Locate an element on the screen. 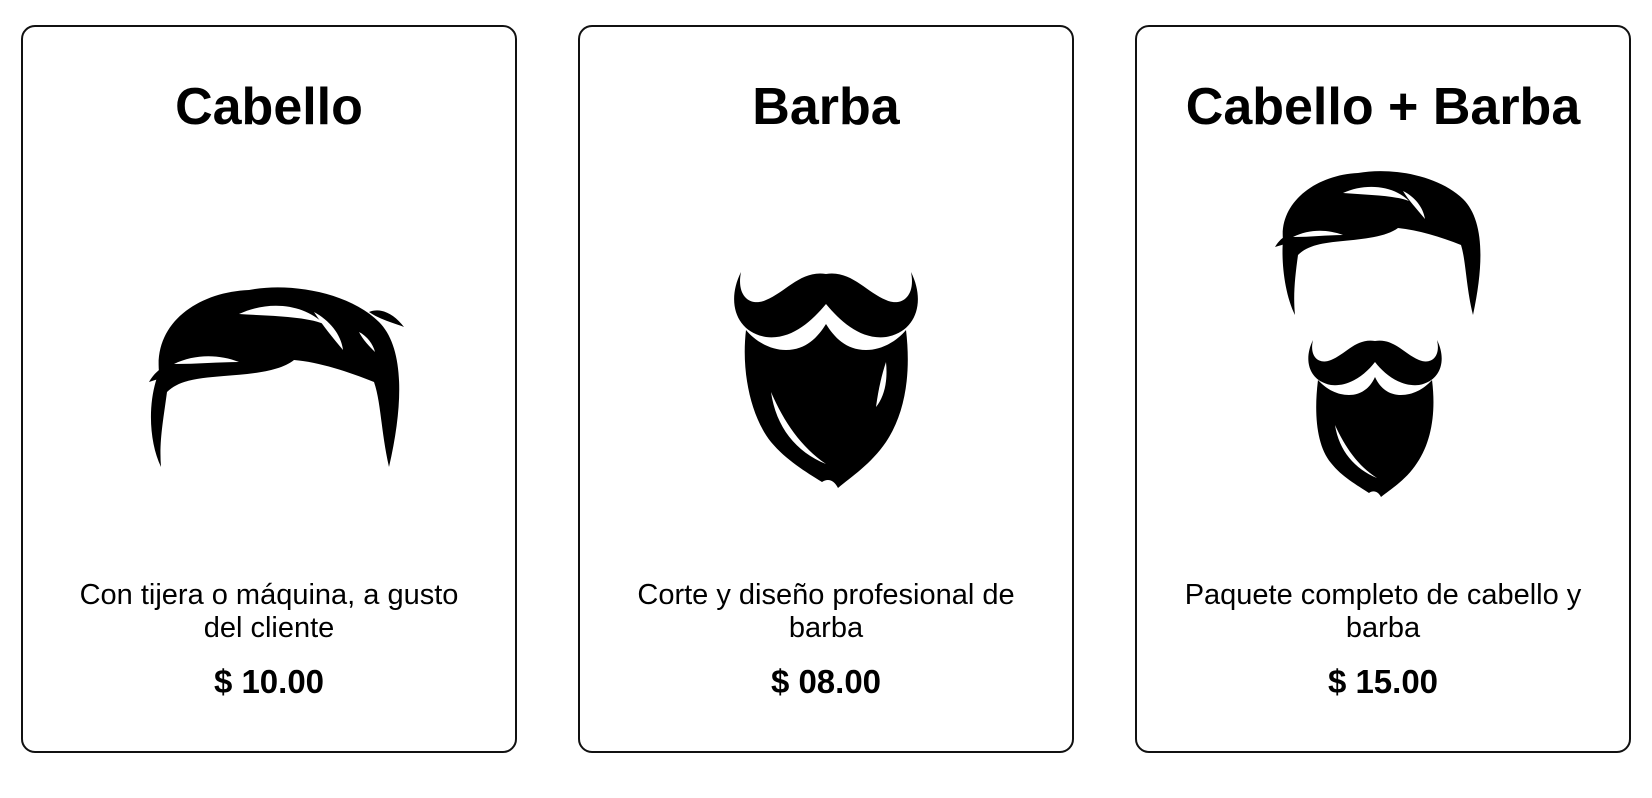 The height and width of the screenshot is (798, 1652). service-price: $ 08.00 is located at coordinates (826, 681).